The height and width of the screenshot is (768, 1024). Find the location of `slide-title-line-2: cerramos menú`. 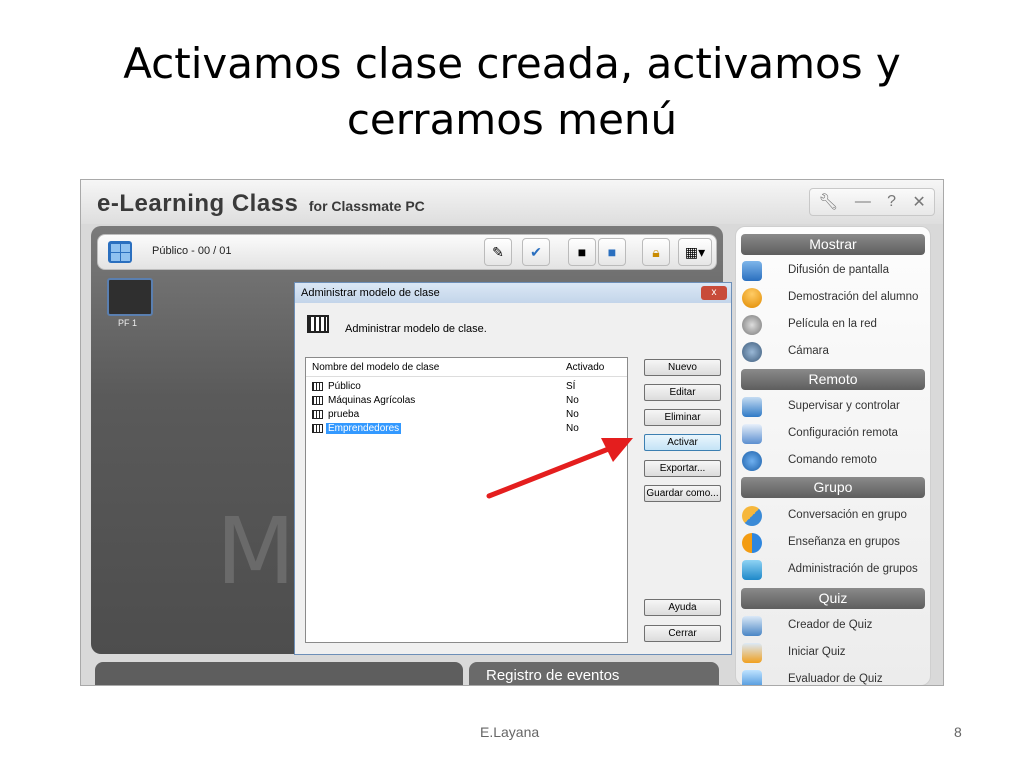

slide-title-line-2: cerramos menú is located at coordinates (512, 119).